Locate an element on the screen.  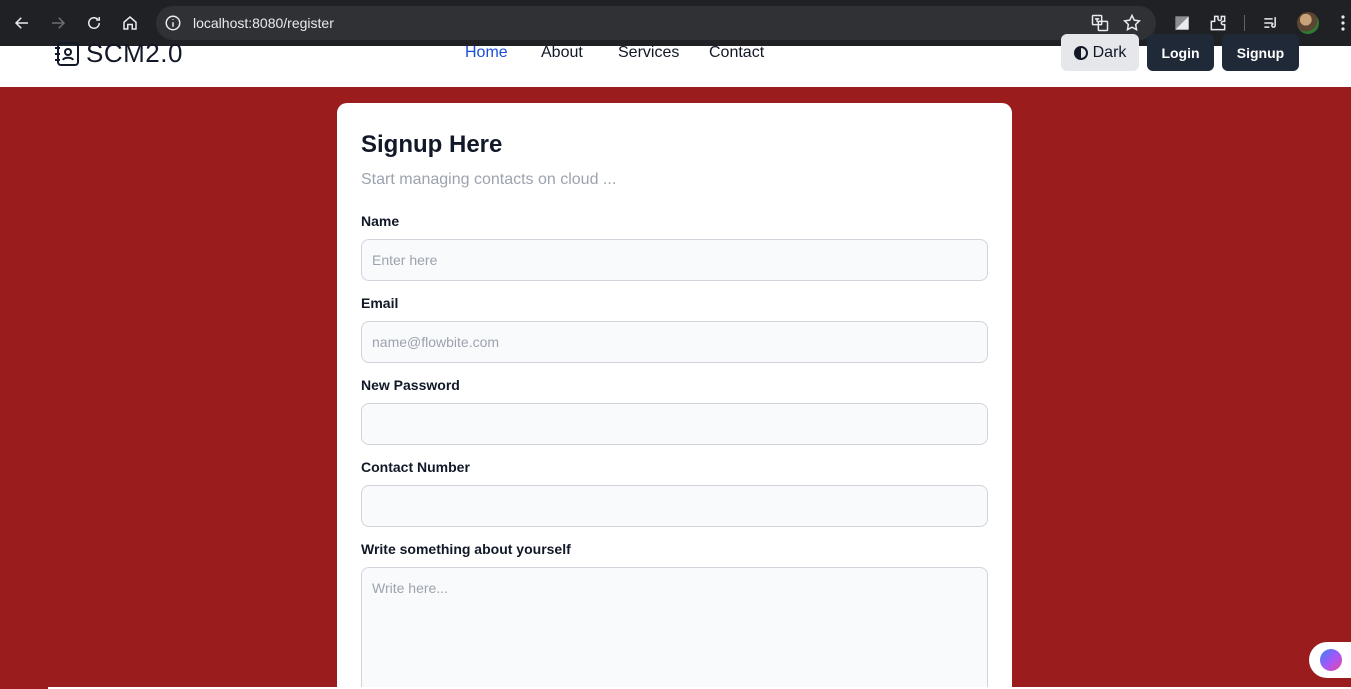
contact-book-icon is located at coordinates (67, 53).